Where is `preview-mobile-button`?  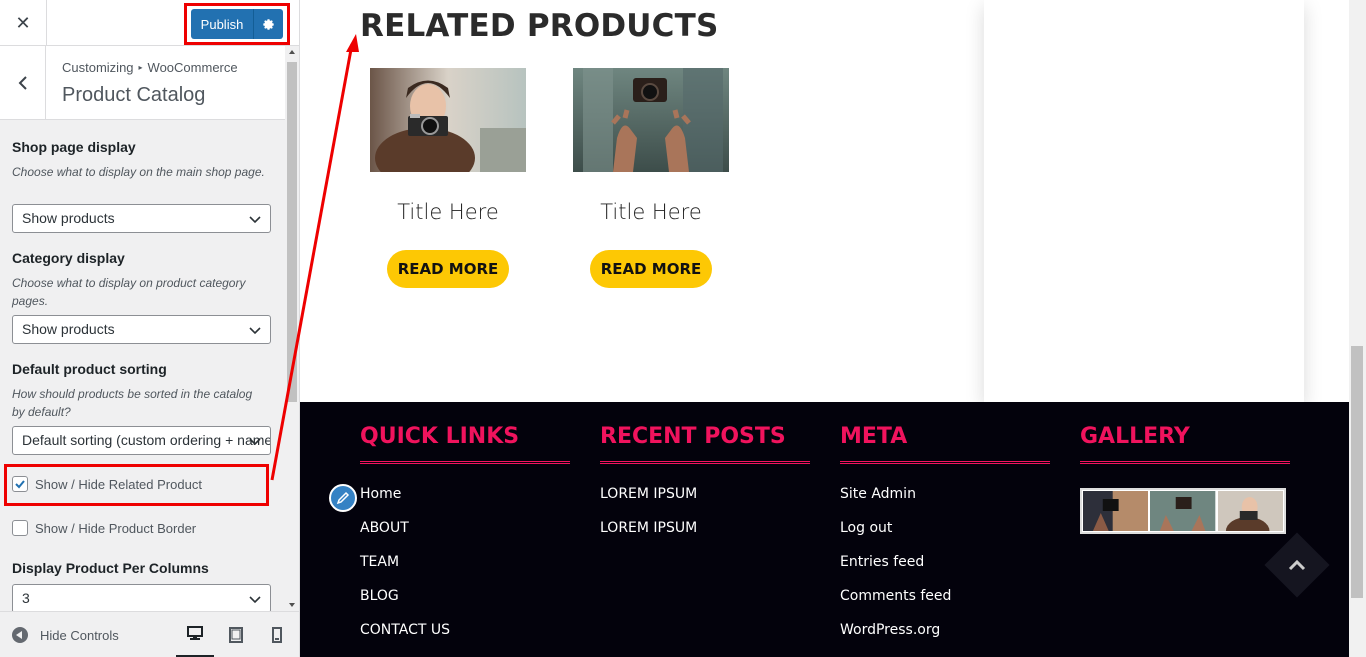 preview-mobile-button is located at coordinates (277, 634).